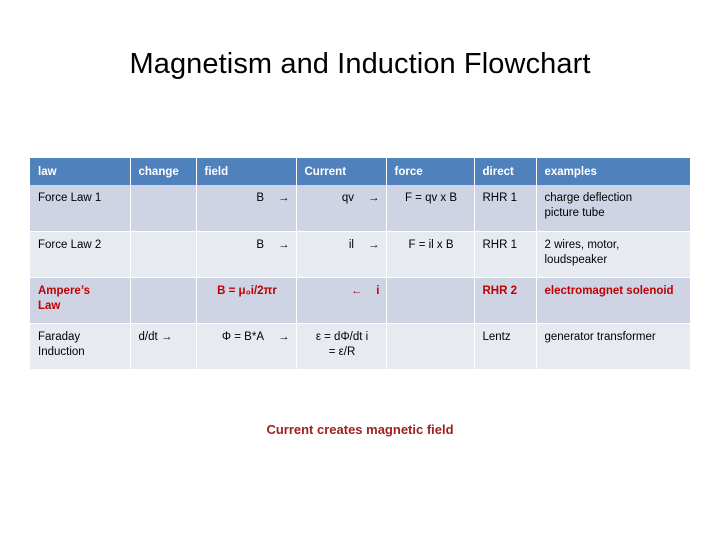 The height and width of the screenshot is (540, 720). What do you see at coordinates (613, 208) in the screenshot?
I see `cell-examples: charge deflection picture tube` at bounding box center [613, 208].